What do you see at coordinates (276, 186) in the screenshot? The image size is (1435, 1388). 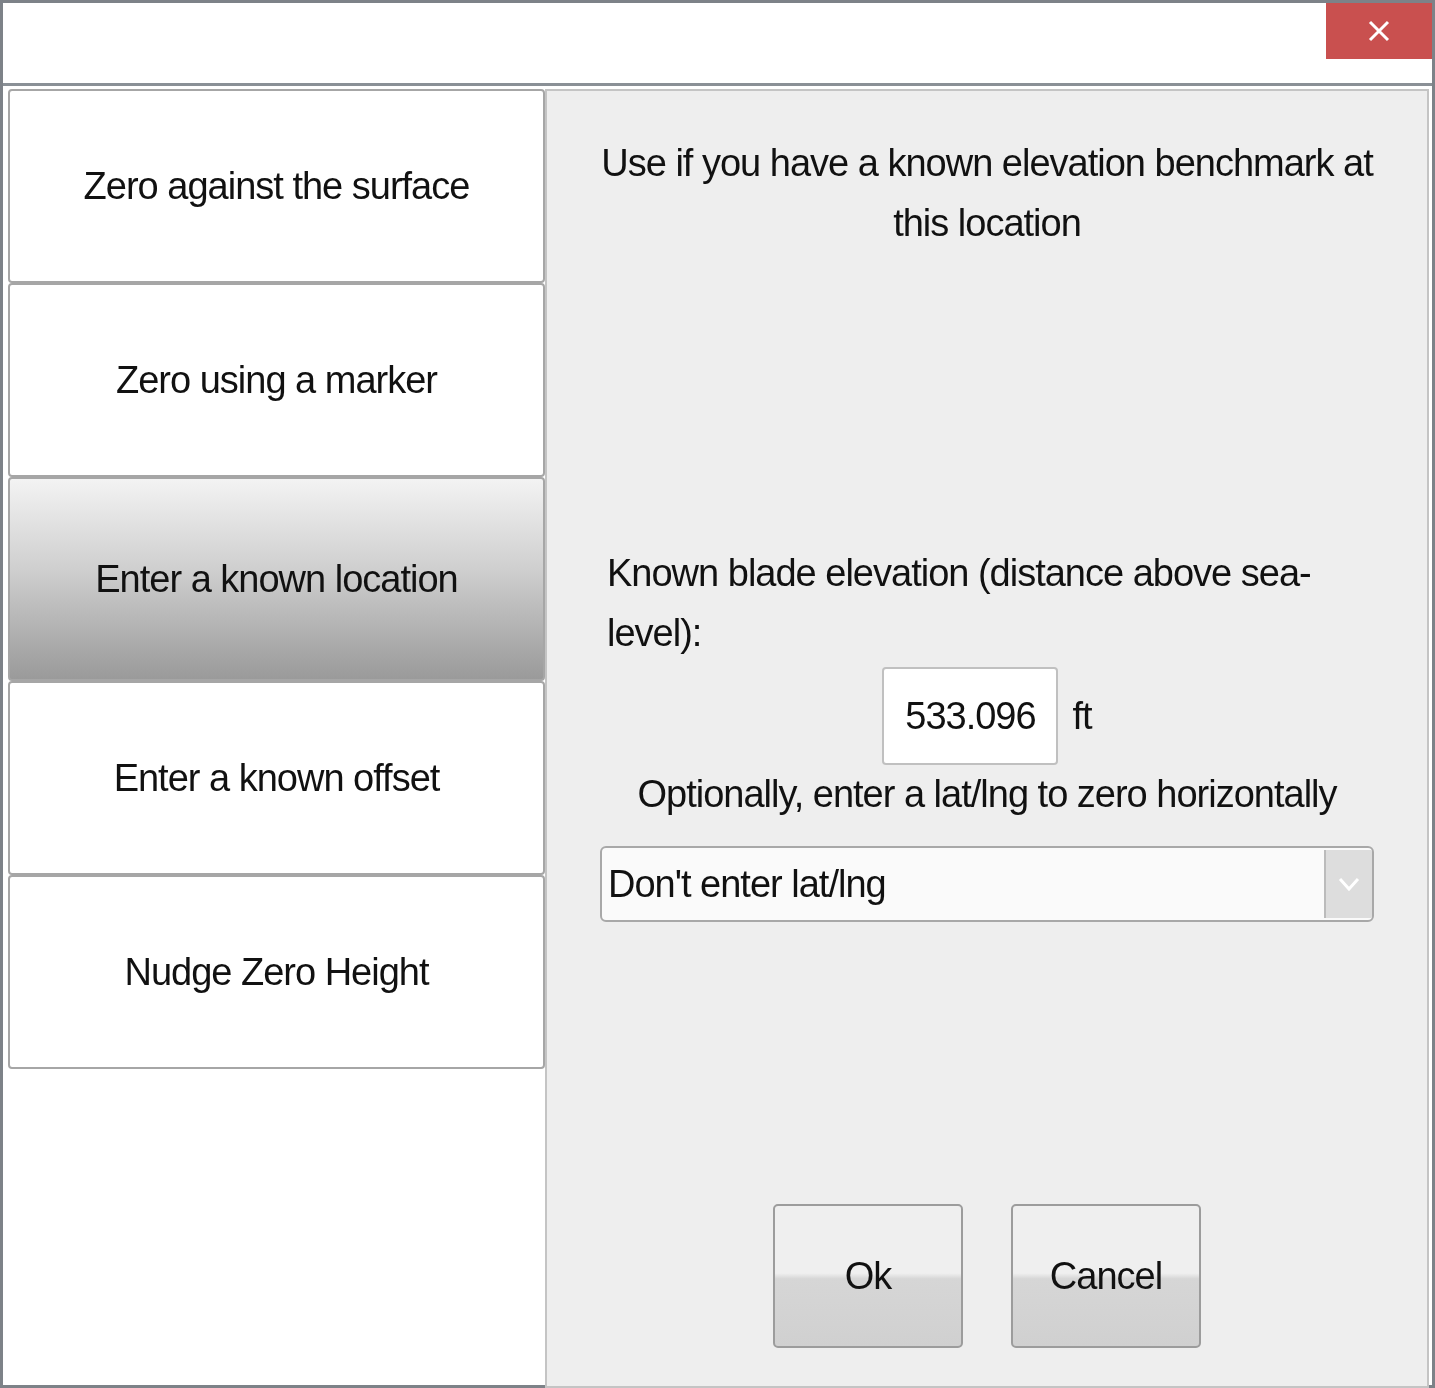 I see `option-button: Zero against the surface` at bounding box center [276, 186].